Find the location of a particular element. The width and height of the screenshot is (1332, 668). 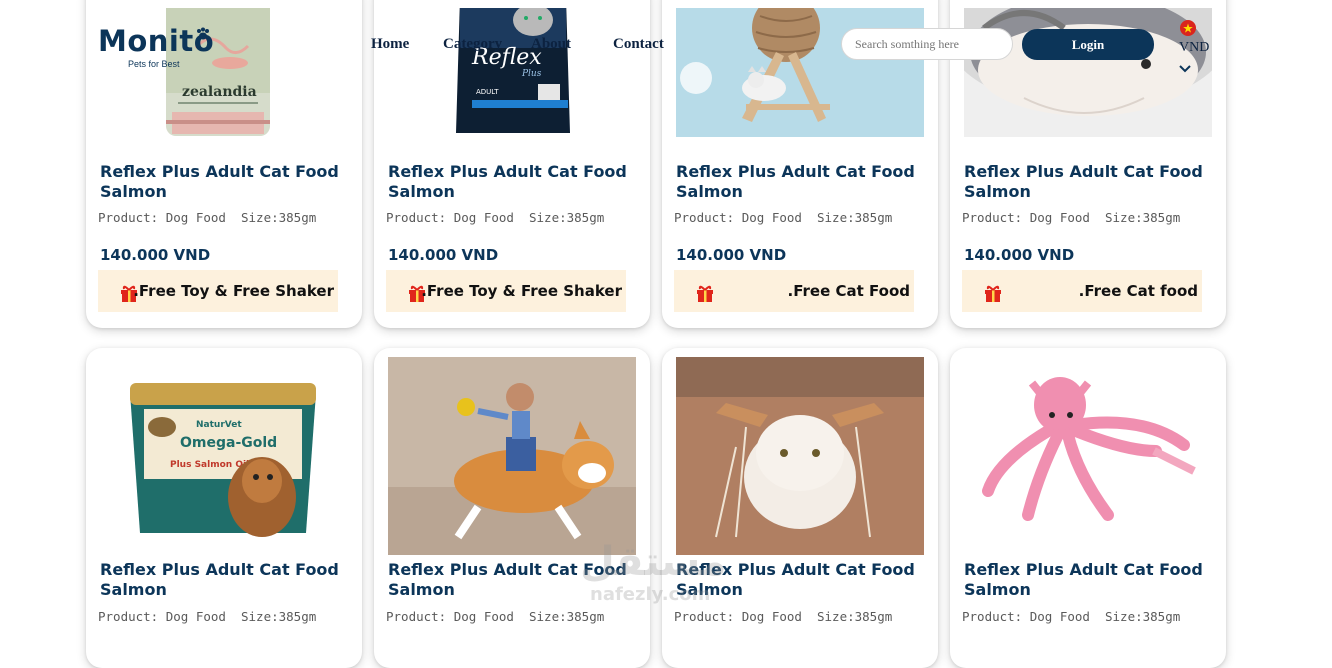

svg-text: ADULT is located at coordinates (487, 92).